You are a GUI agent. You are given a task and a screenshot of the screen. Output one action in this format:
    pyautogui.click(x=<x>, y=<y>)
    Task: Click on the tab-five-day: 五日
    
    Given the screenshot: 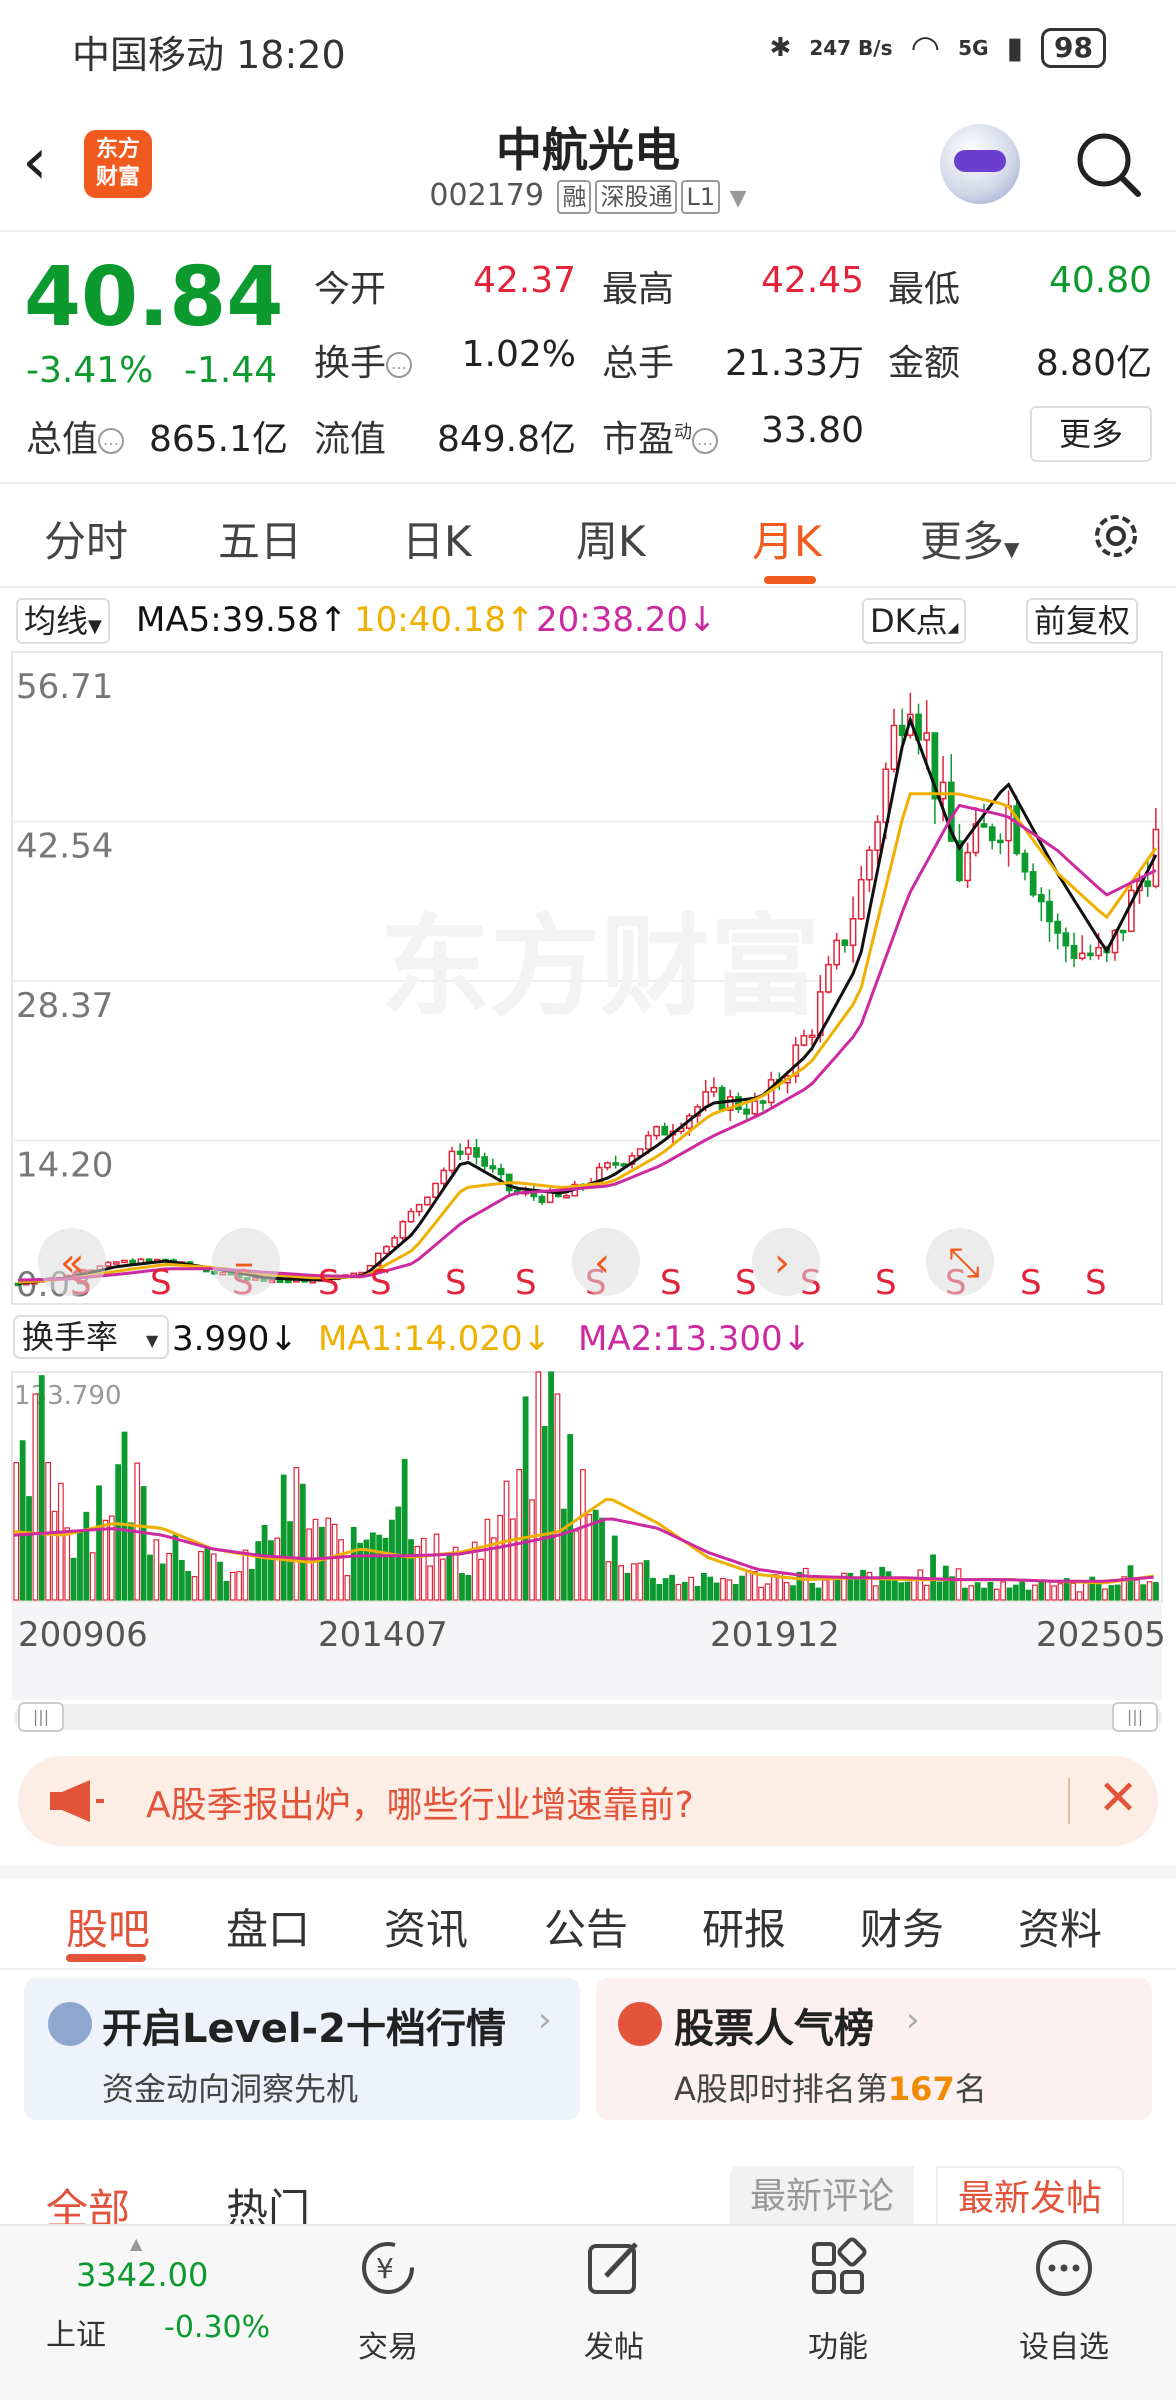 What is the action you would take?
    pyautogui.click(x=260, y=538)
    